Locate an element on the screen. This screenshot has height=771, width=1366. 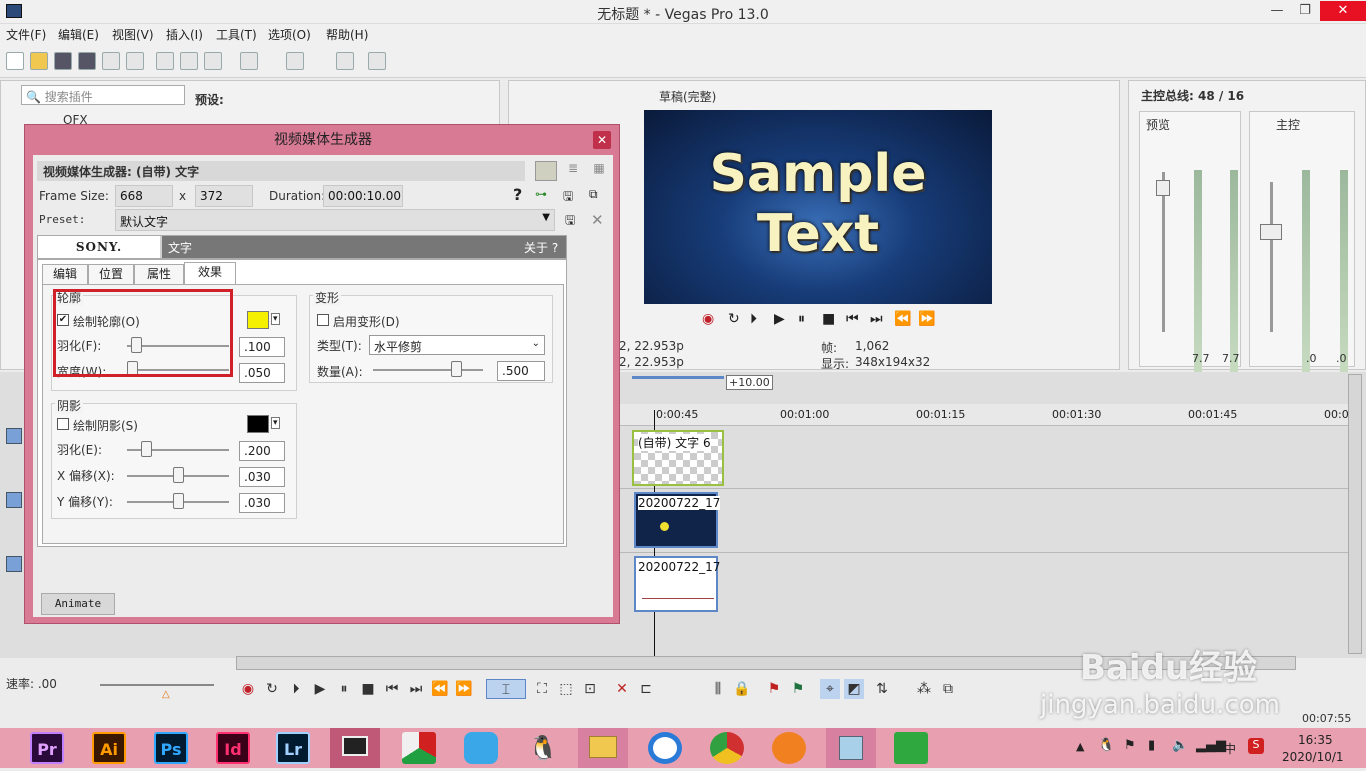
record-icon: ◉ is located at coordinates (248, 689).